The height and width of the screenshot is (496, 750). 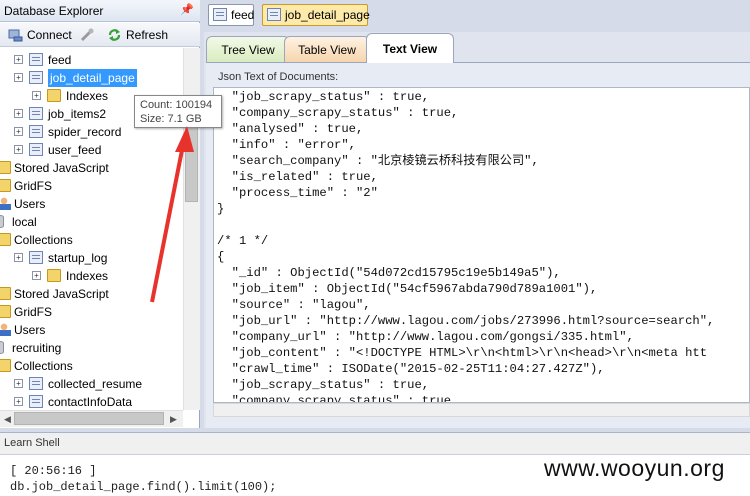 What do you see at coordinates (378, 161) in the screenshot?
I see `json-line: "search_company" : "北京棱镜云桥科技有限公司",` at bounding box center [378, 161].